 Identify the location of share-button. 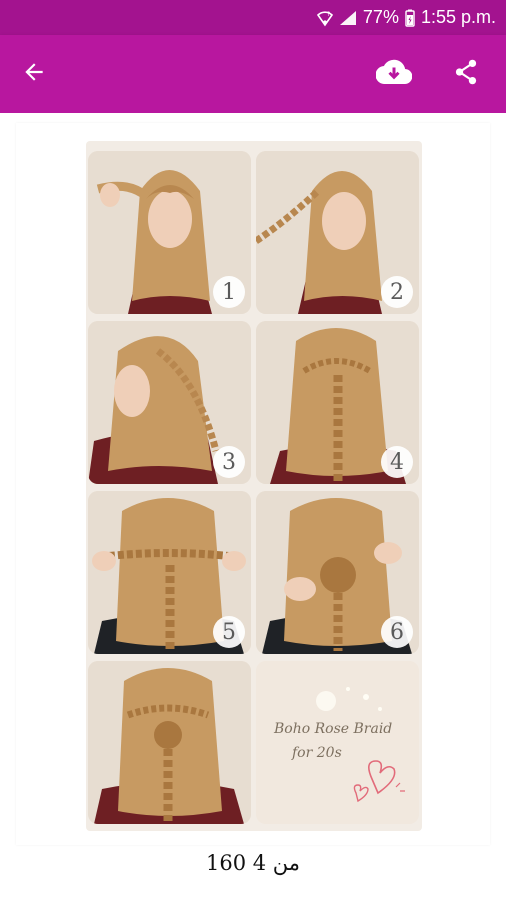
(466, 74).